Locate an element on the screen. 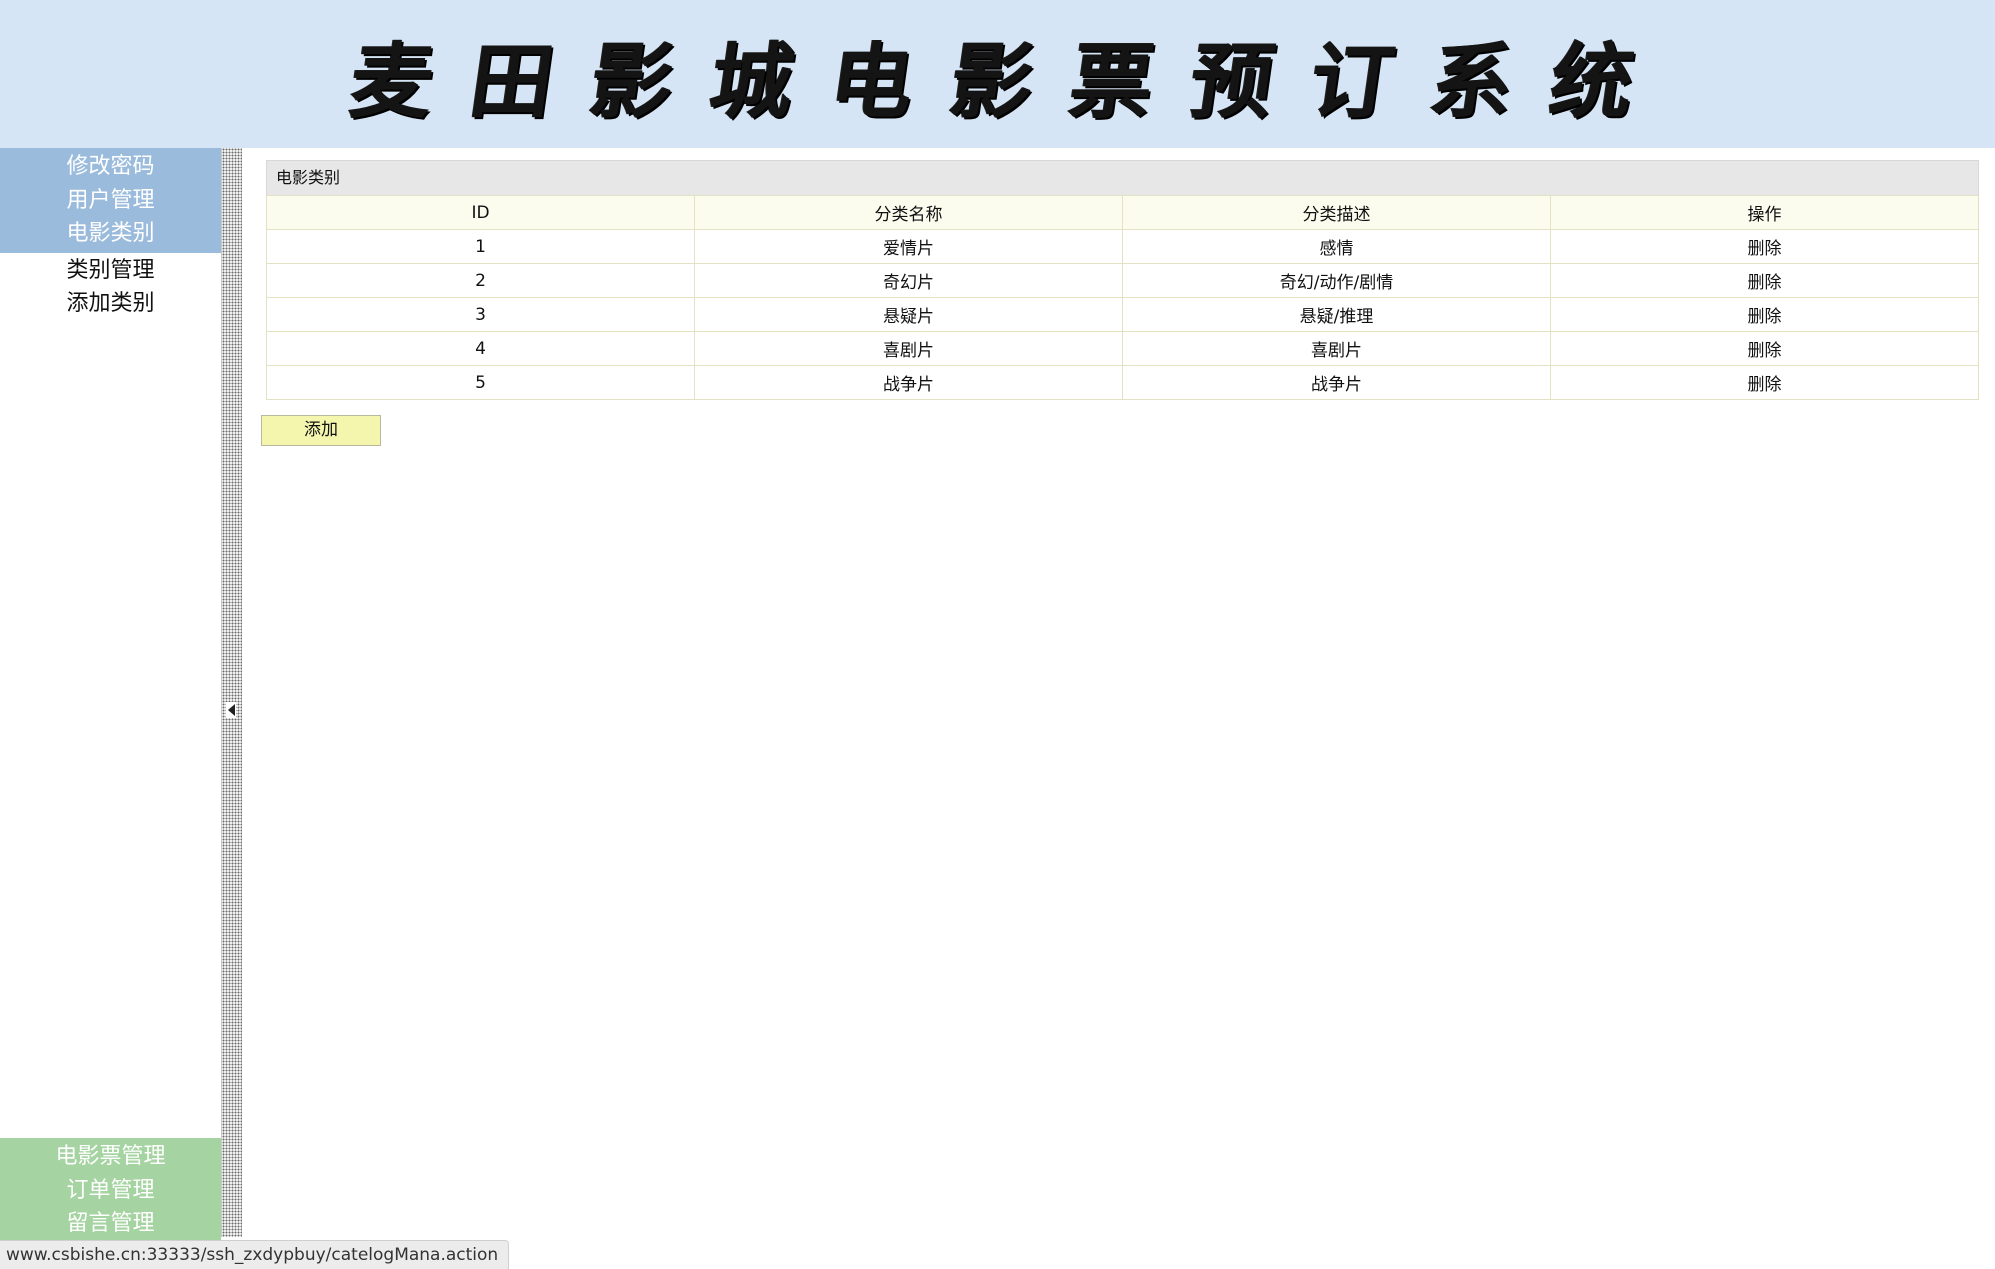  cell-id: 1 is located at coordinates (480, 246).